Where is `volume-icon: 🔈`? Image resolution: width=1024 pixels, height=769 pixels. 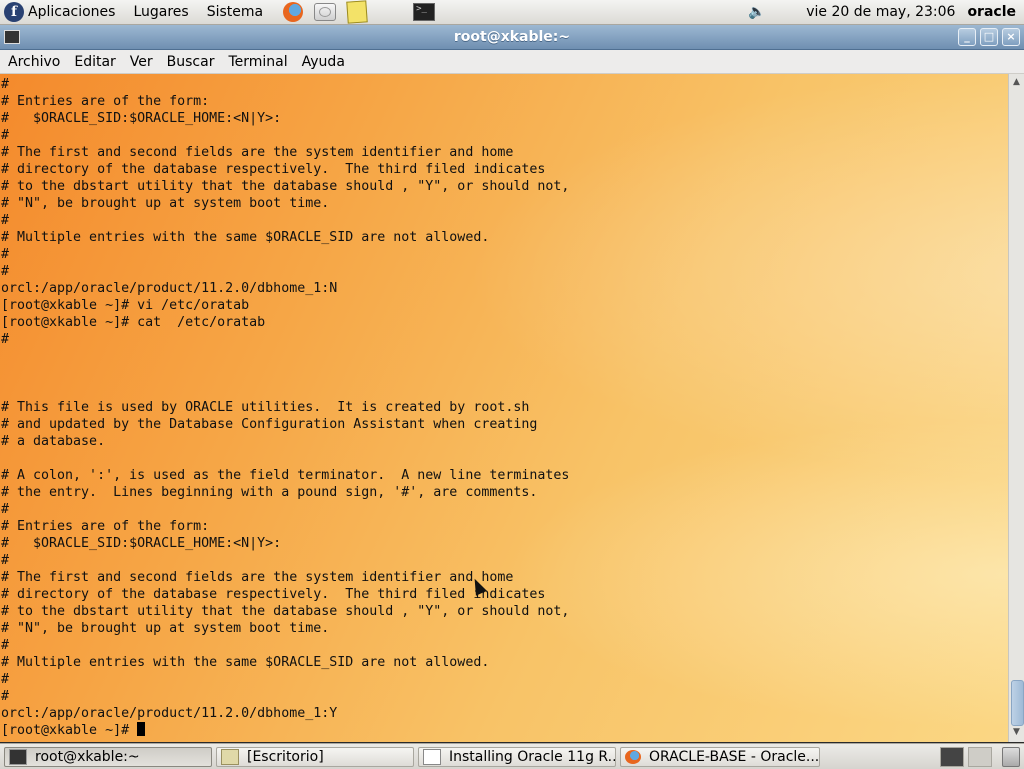
volume-icon: 🔈 is located at coordinates (759, 12).